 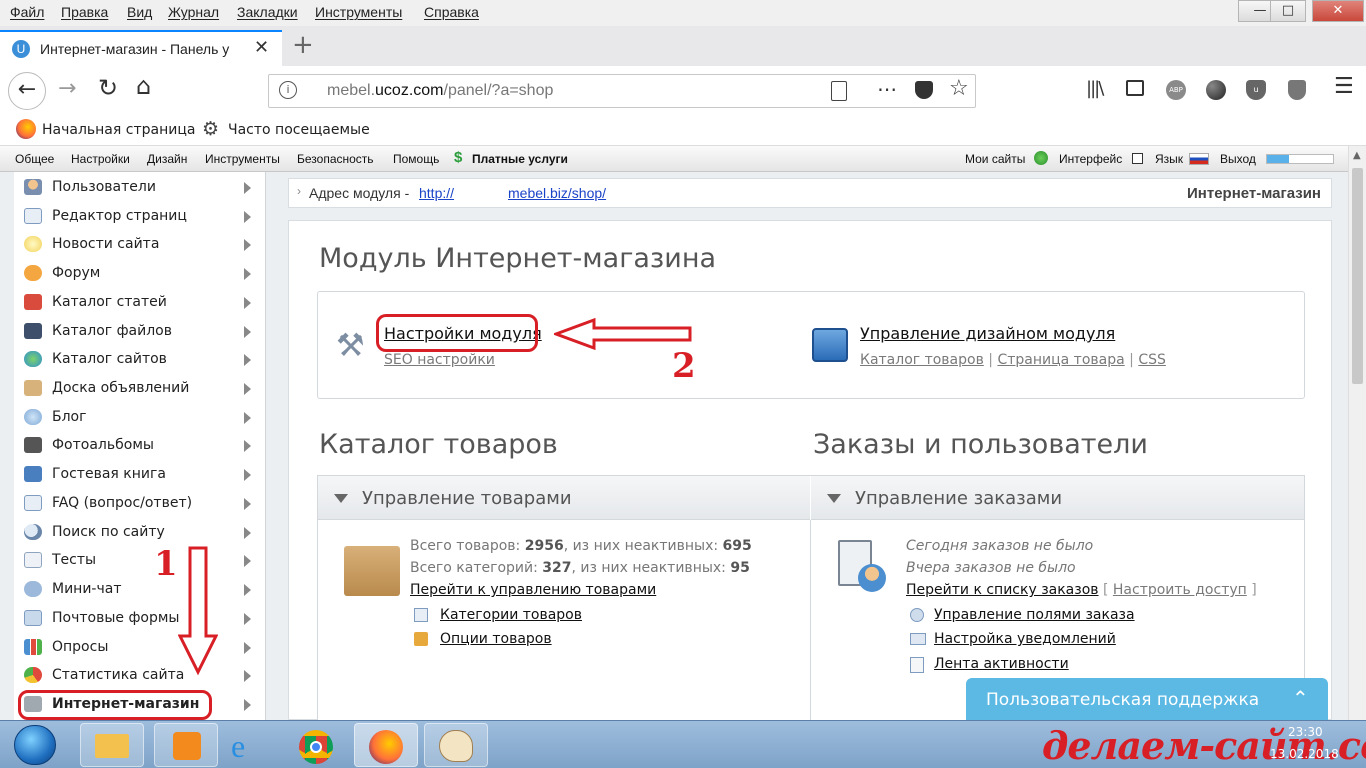 What do you see at coordinates (27, 12) in the screenshot?
I see `menu-file: Файл` at bounding box center [27, 12].